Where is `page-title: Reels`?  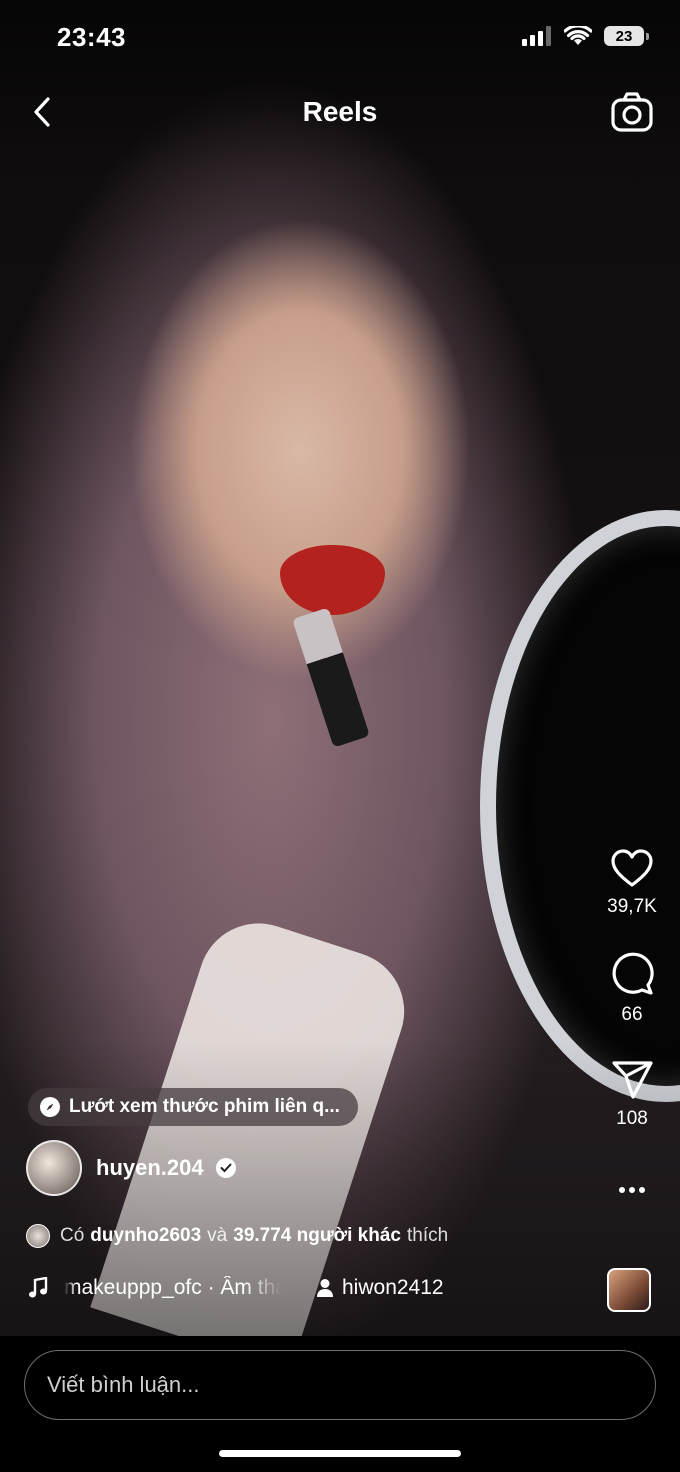
page-title: Reels is located at coordinates (340, 111).